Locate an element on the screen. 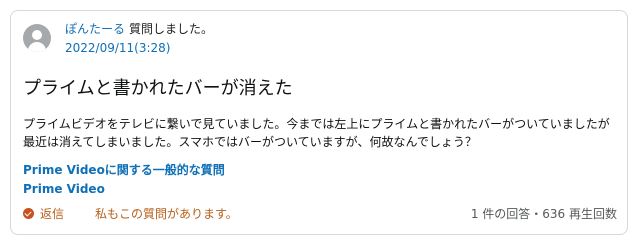 The height and width of the screenshot is (247, 640). answer-view-stats: 1 件の回答・636 再生回数 is located at coordinates (543, 214).